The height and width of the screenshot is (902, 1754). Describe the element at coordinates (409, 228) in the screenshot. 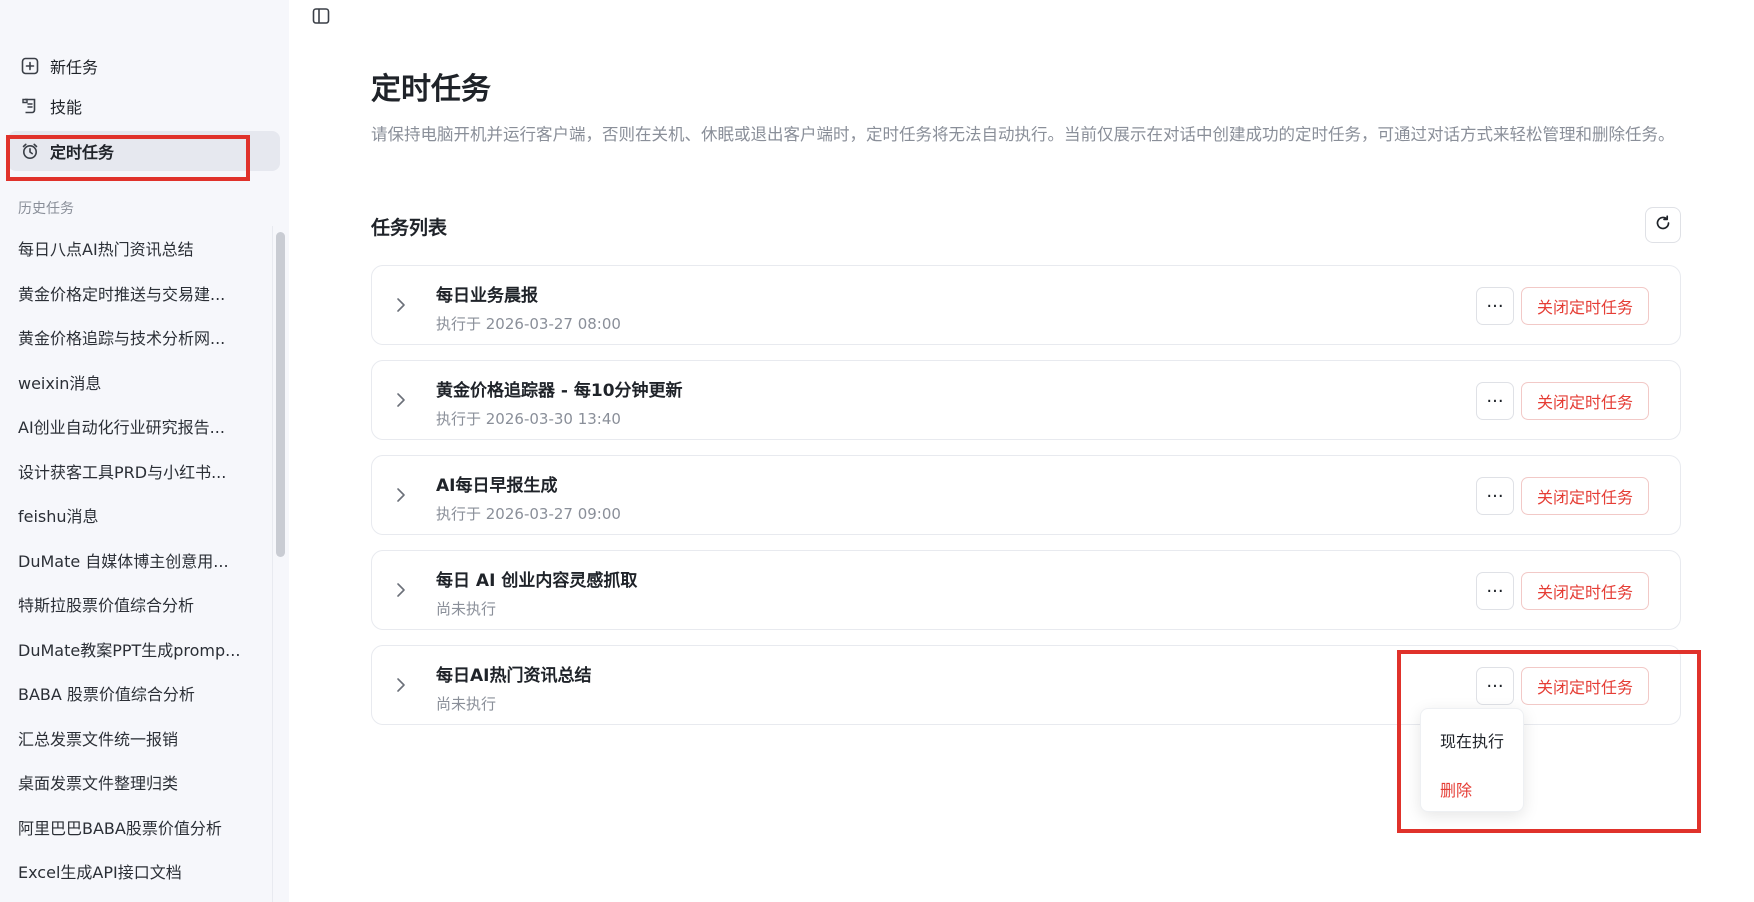

I see `task-list-title: 任务列表` at that location.